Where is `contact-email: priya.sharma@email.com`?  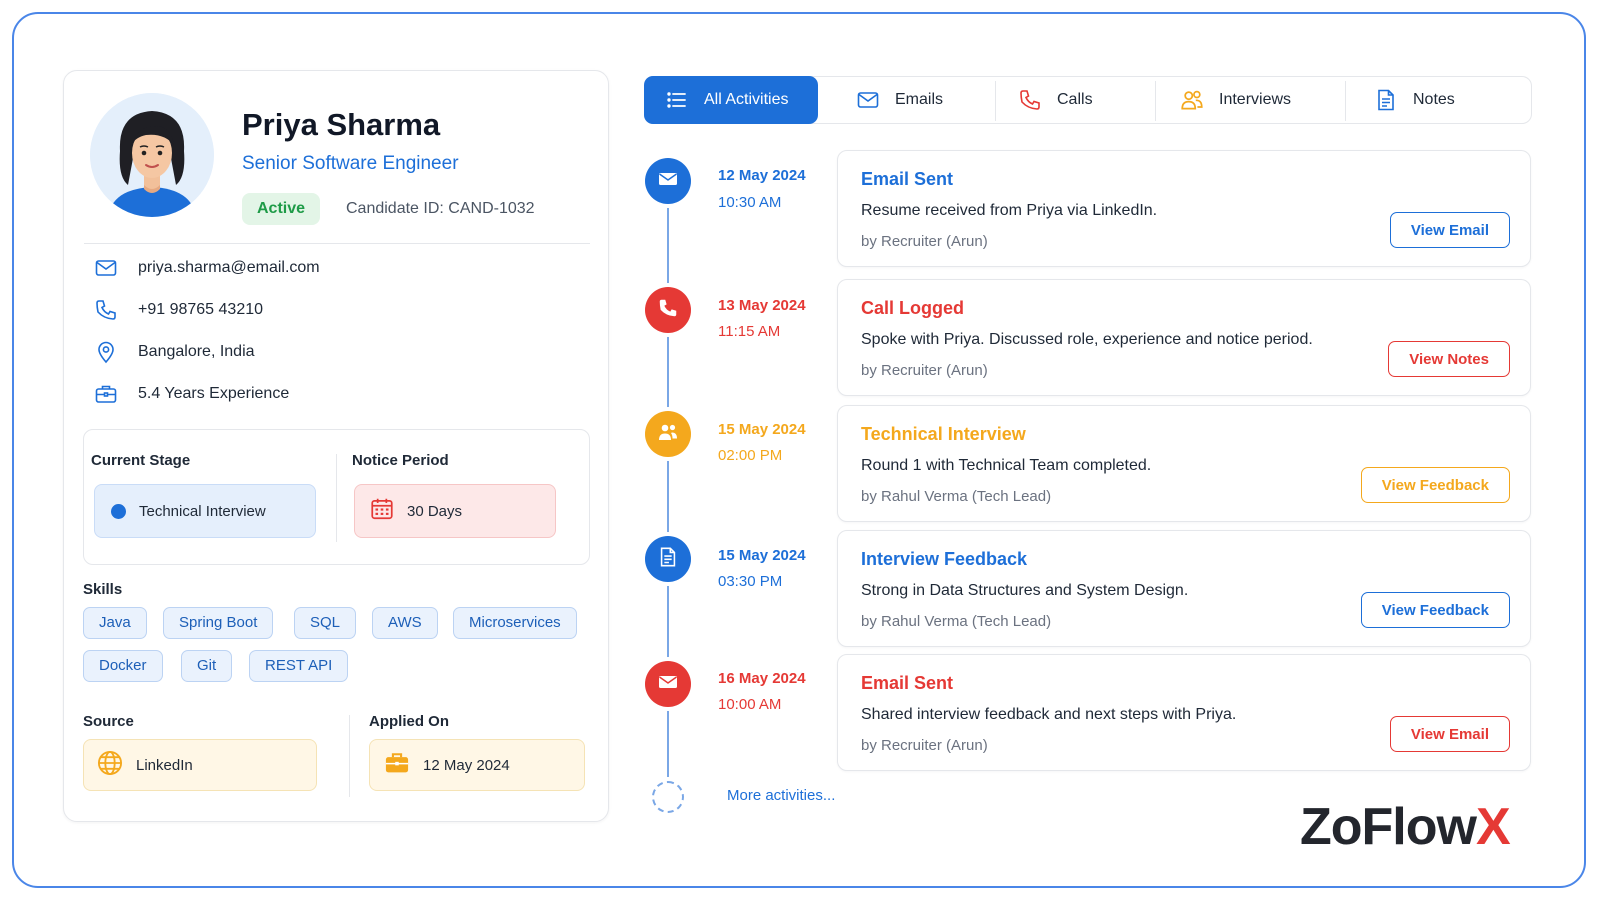
contact-email: priya.sharma@email.com is located at coordinates (206, 268).